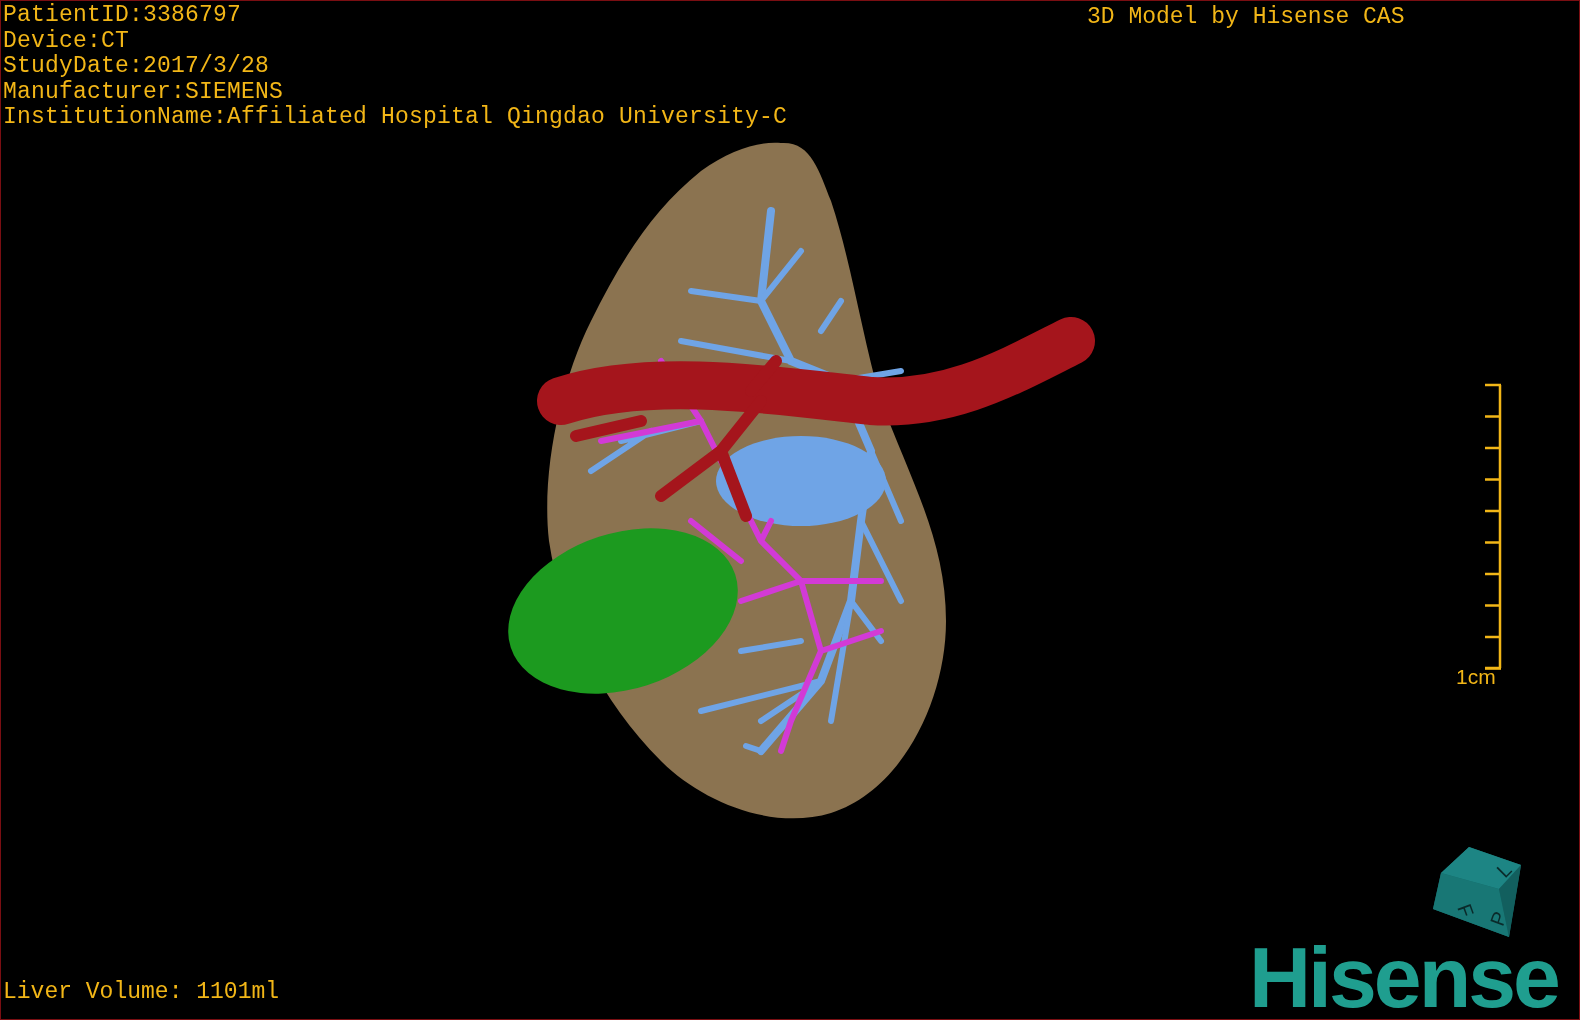 This screenshot has height=1020, width=1580. What do you see at coordinates (67, 41) in the screenshot?
I see `dicom-info-text: Device:CT` at bounding box center [67, 41].